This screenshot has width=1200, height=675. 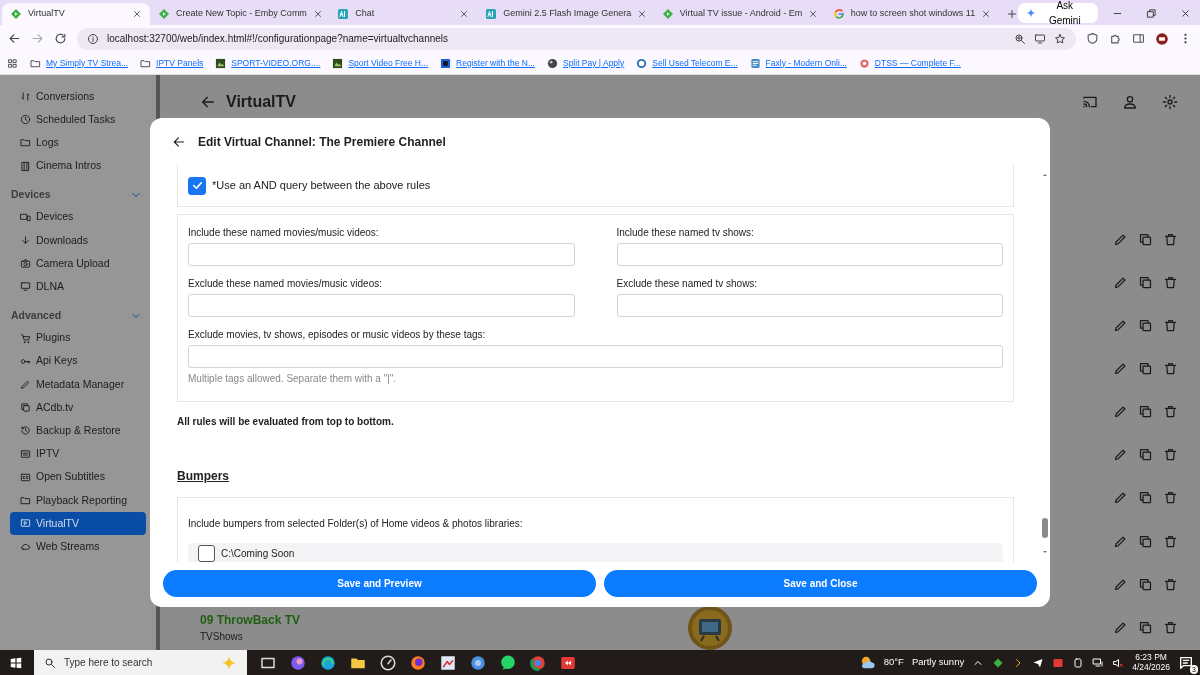 What do you see at coordinates (585, 63) in the screenshot?
I see `bookmark: Split Pay | Apply` at bounding box center [585, 63].